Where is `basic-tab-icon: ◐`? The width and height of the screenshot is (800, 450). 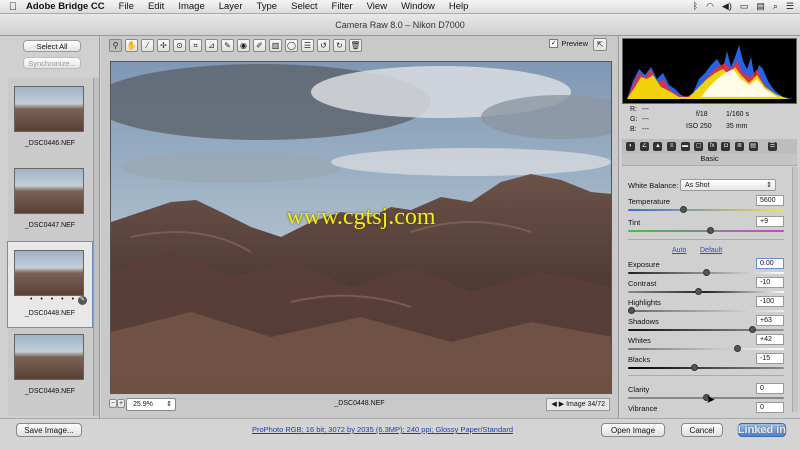
basic-tab-icon: ◐ is located at coordinates (631, 146).